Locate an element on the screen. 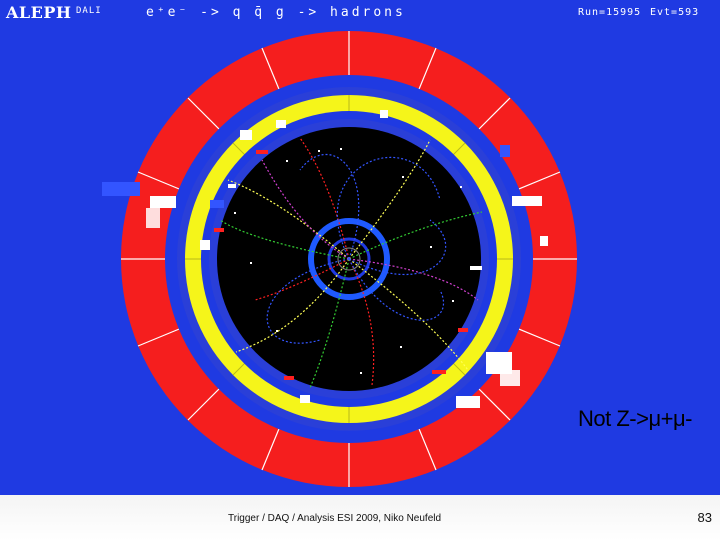 This screenshot has height=540, width=720. event-number: Evt=593 is located at coordinates (675, 12).